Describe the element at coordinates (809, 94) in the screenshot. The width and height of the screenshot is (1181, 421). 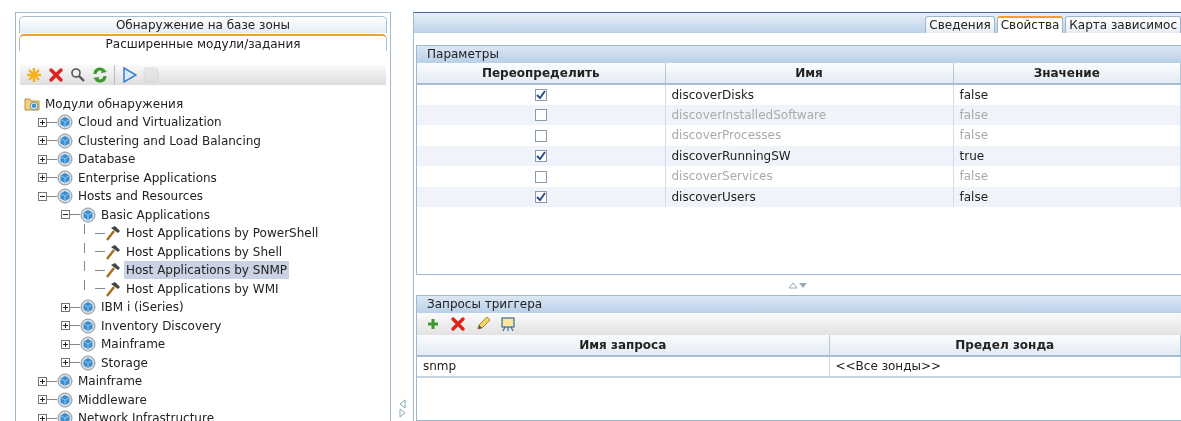
I see `table-cell: discoverDisks` at that location.